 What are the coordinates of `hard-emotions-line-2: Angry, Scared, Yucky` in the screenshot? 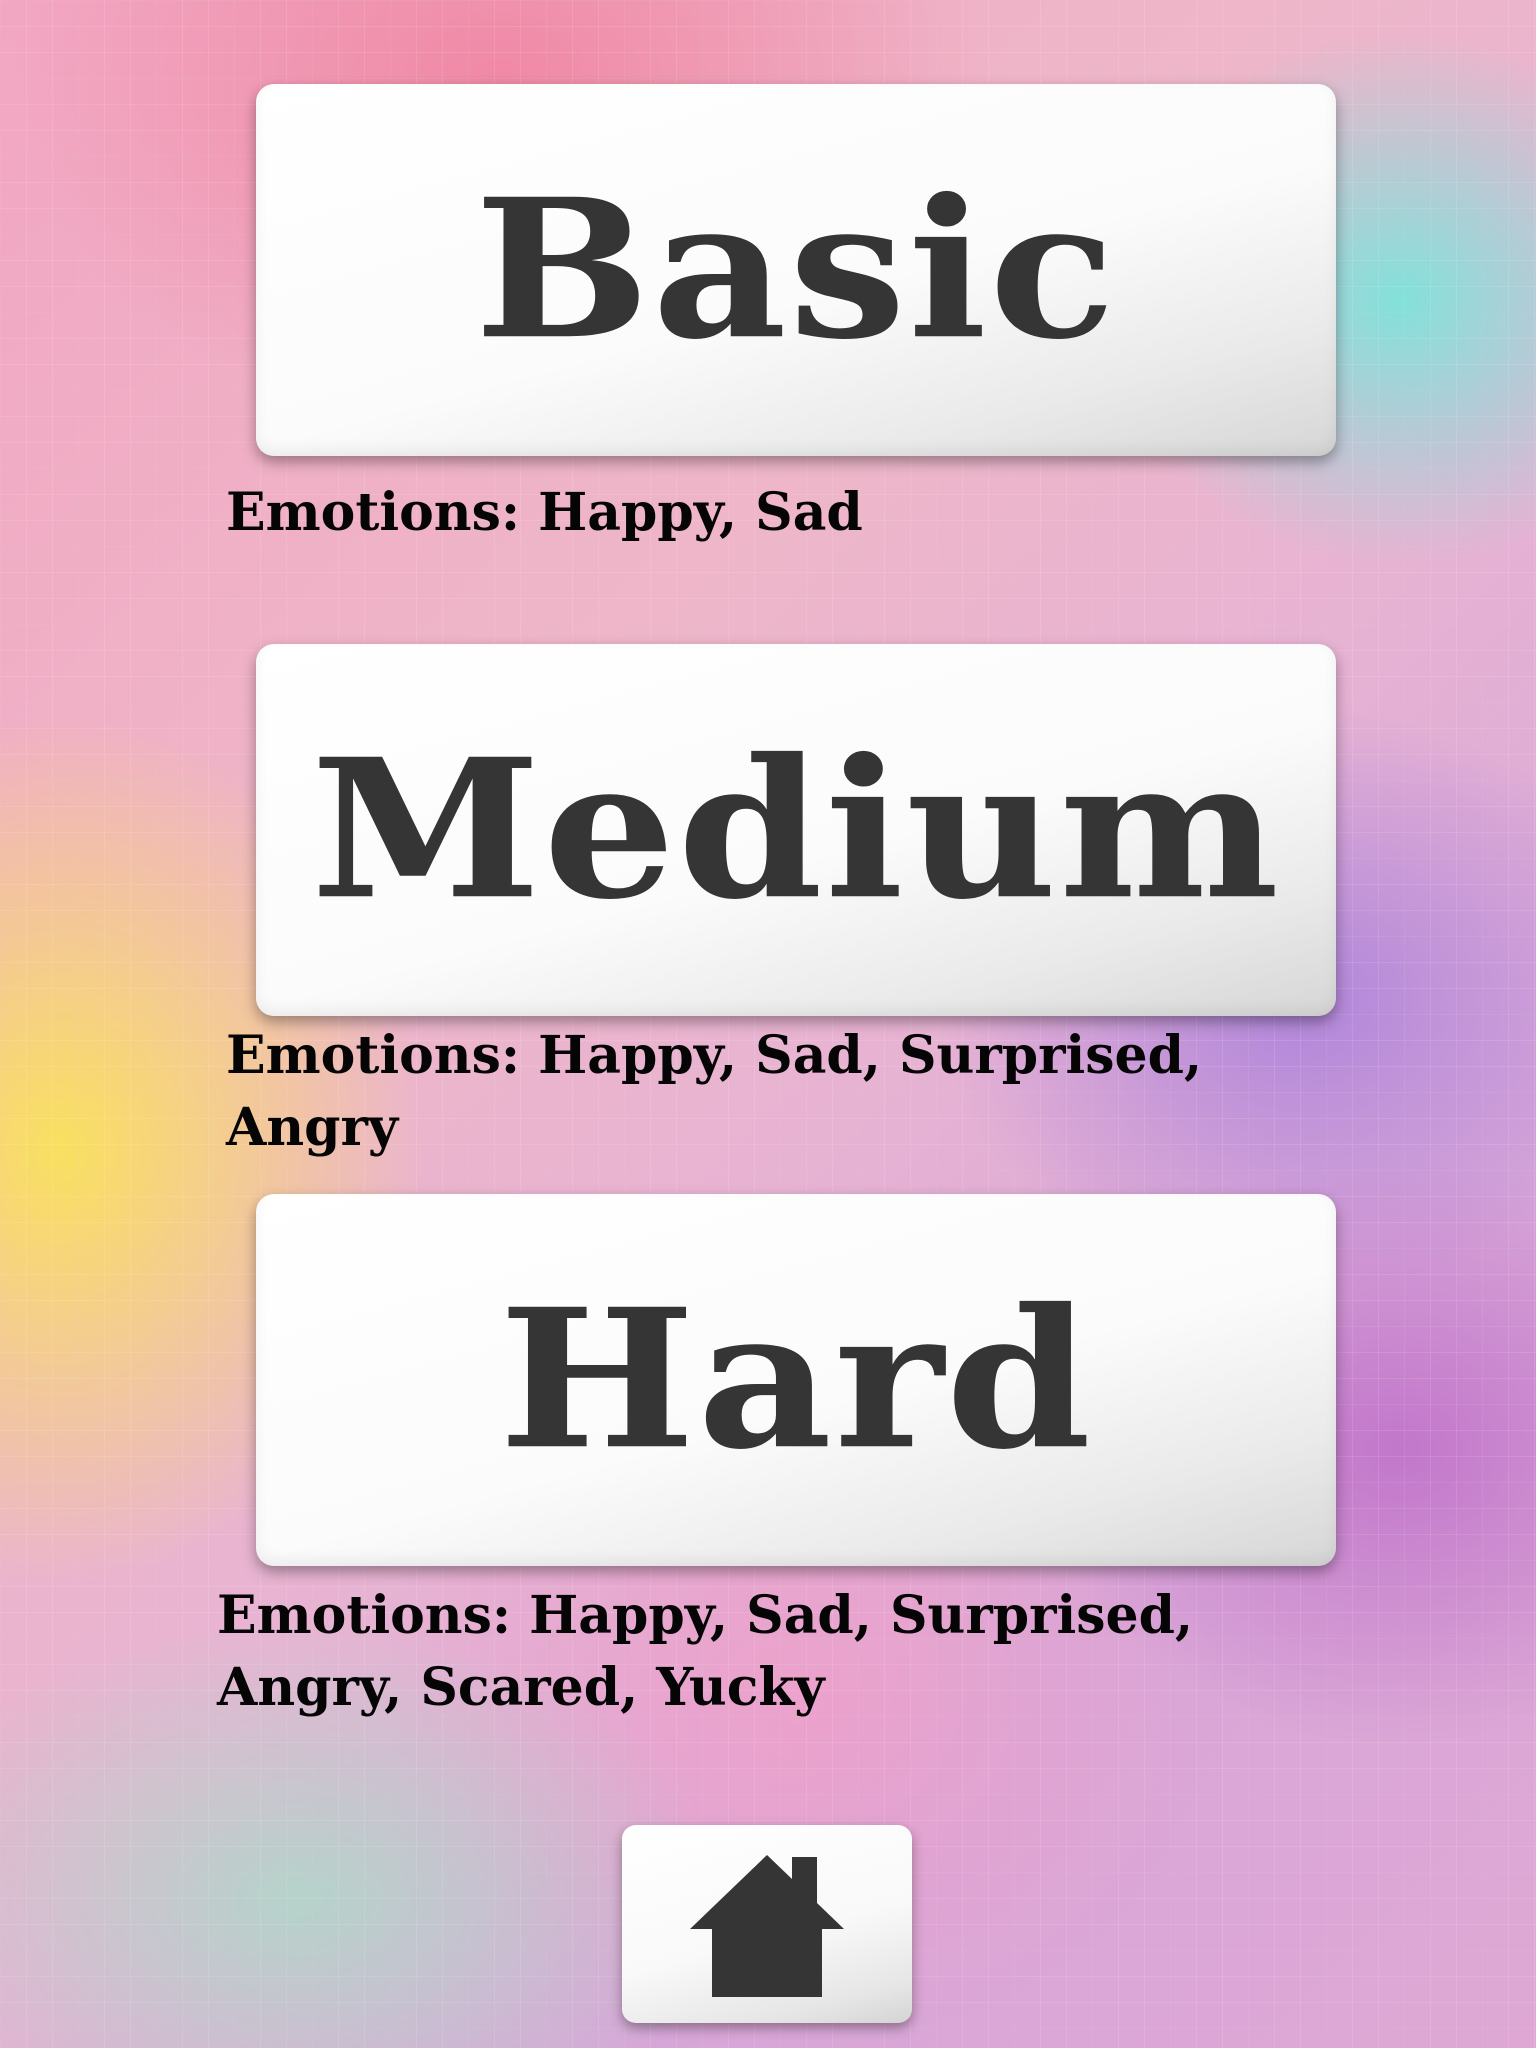 It's located at (521, 1687).